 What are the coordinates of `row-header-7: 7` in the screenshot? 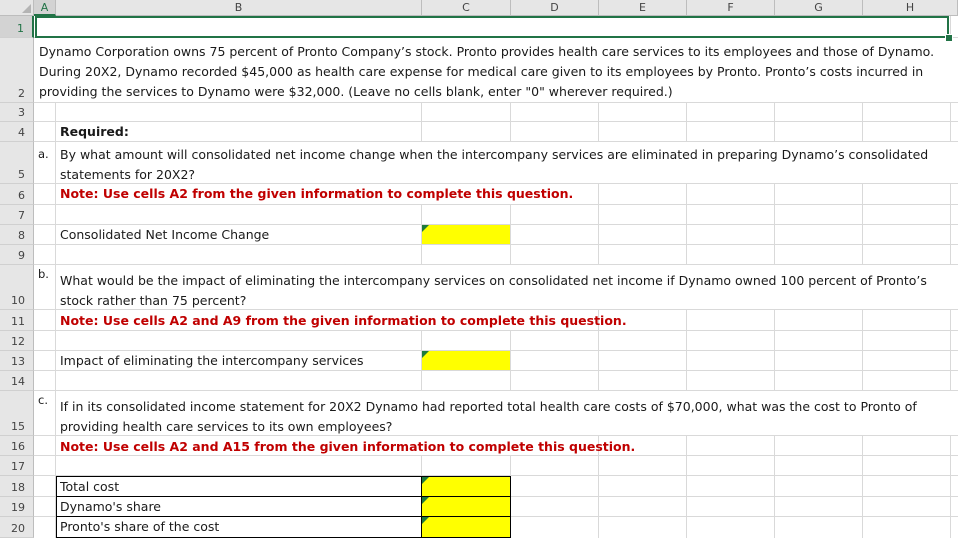 It's located at (17, 215).